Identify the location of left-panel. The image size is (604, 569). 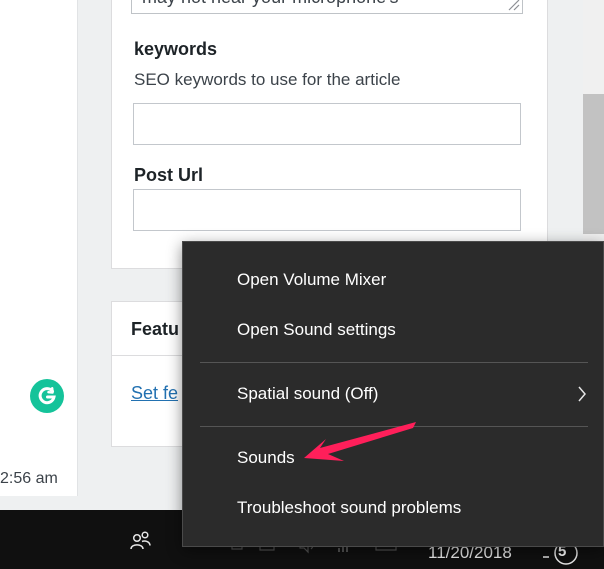
(39, 248).